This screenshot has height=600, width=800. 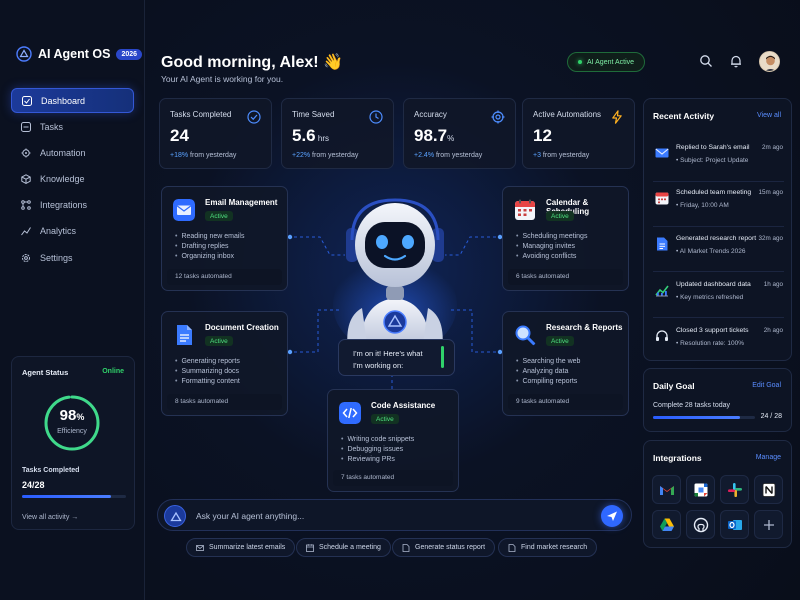 What do you see at coordinates (45, 372) in the screenshot?
I see `agent-status-title: Agent Status` at bounding box center [45, 372].